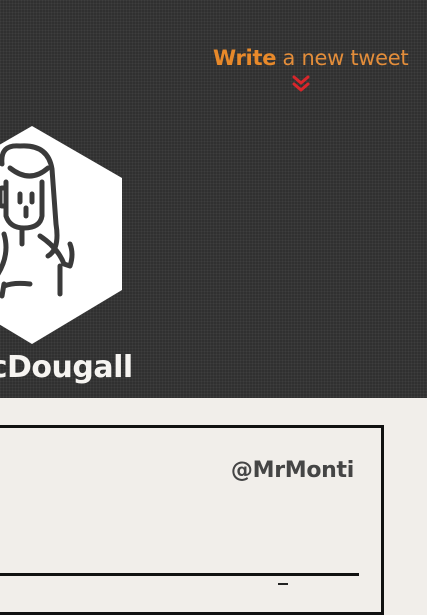  I want to click on write-tweet-link: Write a new tweet, so click(311, 58).